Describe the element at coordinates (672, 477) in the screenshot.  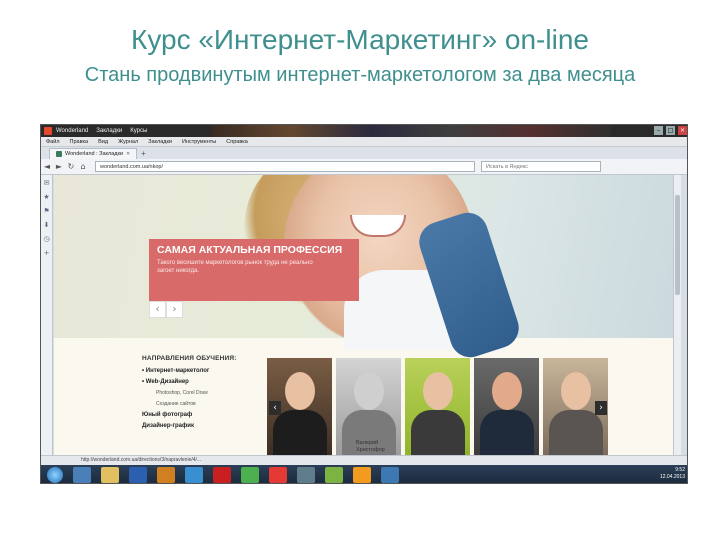
I see `clock-date: 12.04.2013` at that location.